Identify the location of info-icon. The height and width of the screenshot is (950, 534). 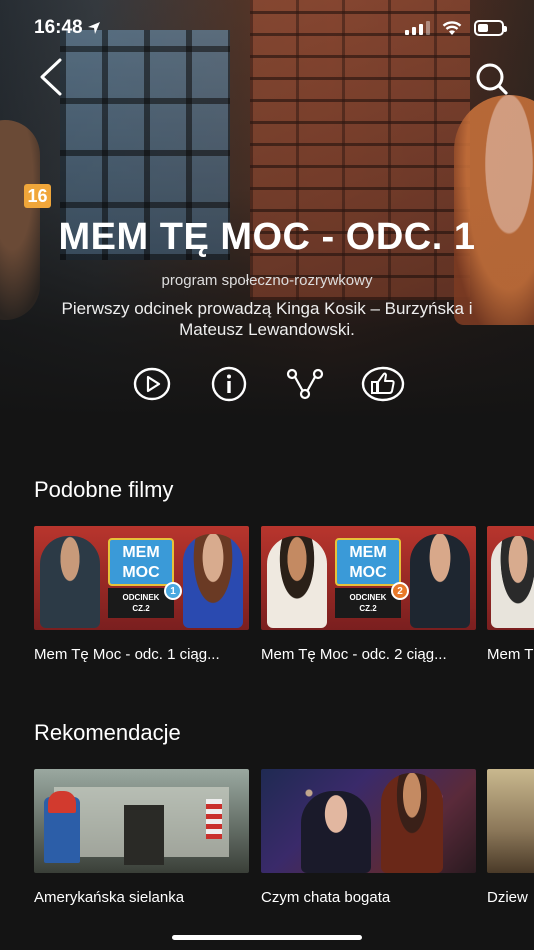
(229, 384).